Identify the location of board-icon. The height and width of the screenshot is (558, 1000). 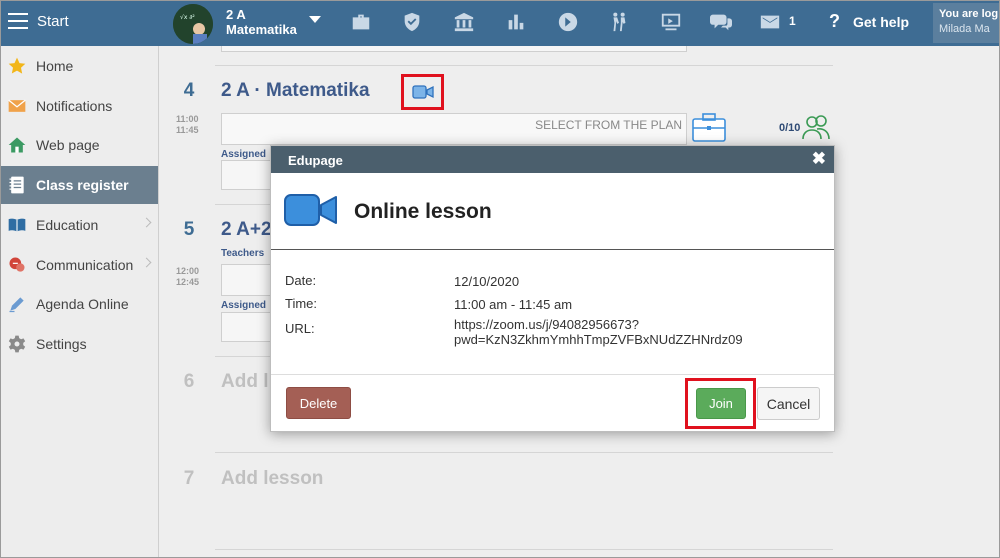
(671, 22).